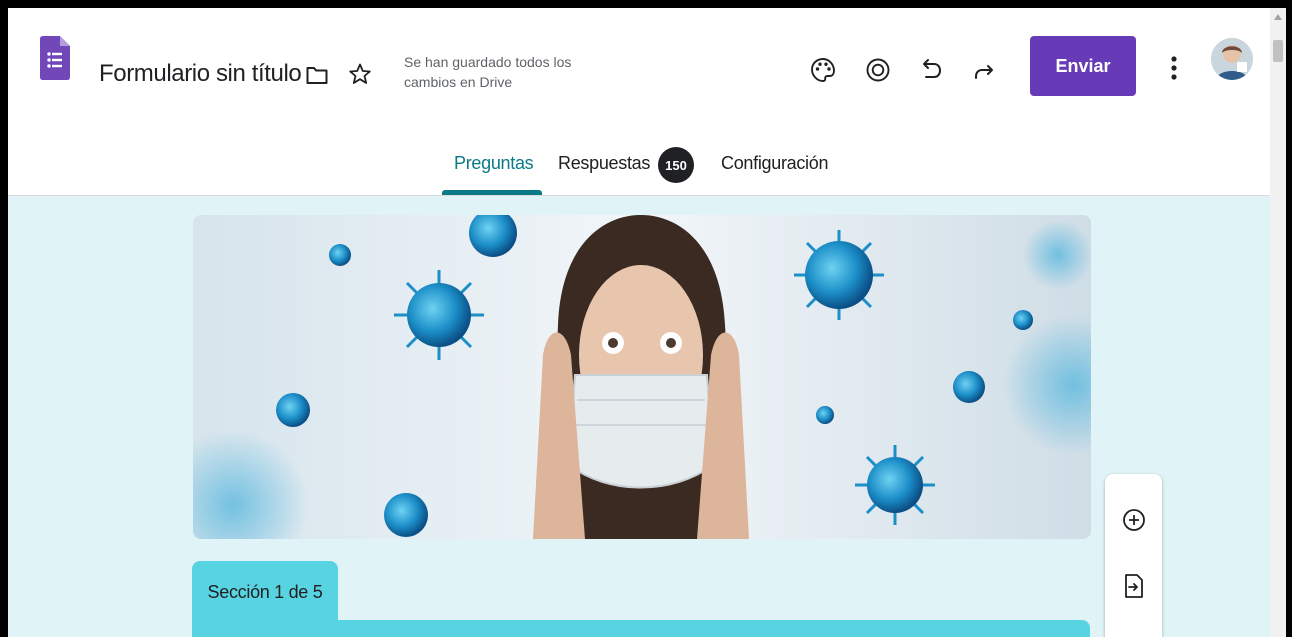 This screenshot has width=1292, height=637. I want to click on avatar, so click(1232, 59).